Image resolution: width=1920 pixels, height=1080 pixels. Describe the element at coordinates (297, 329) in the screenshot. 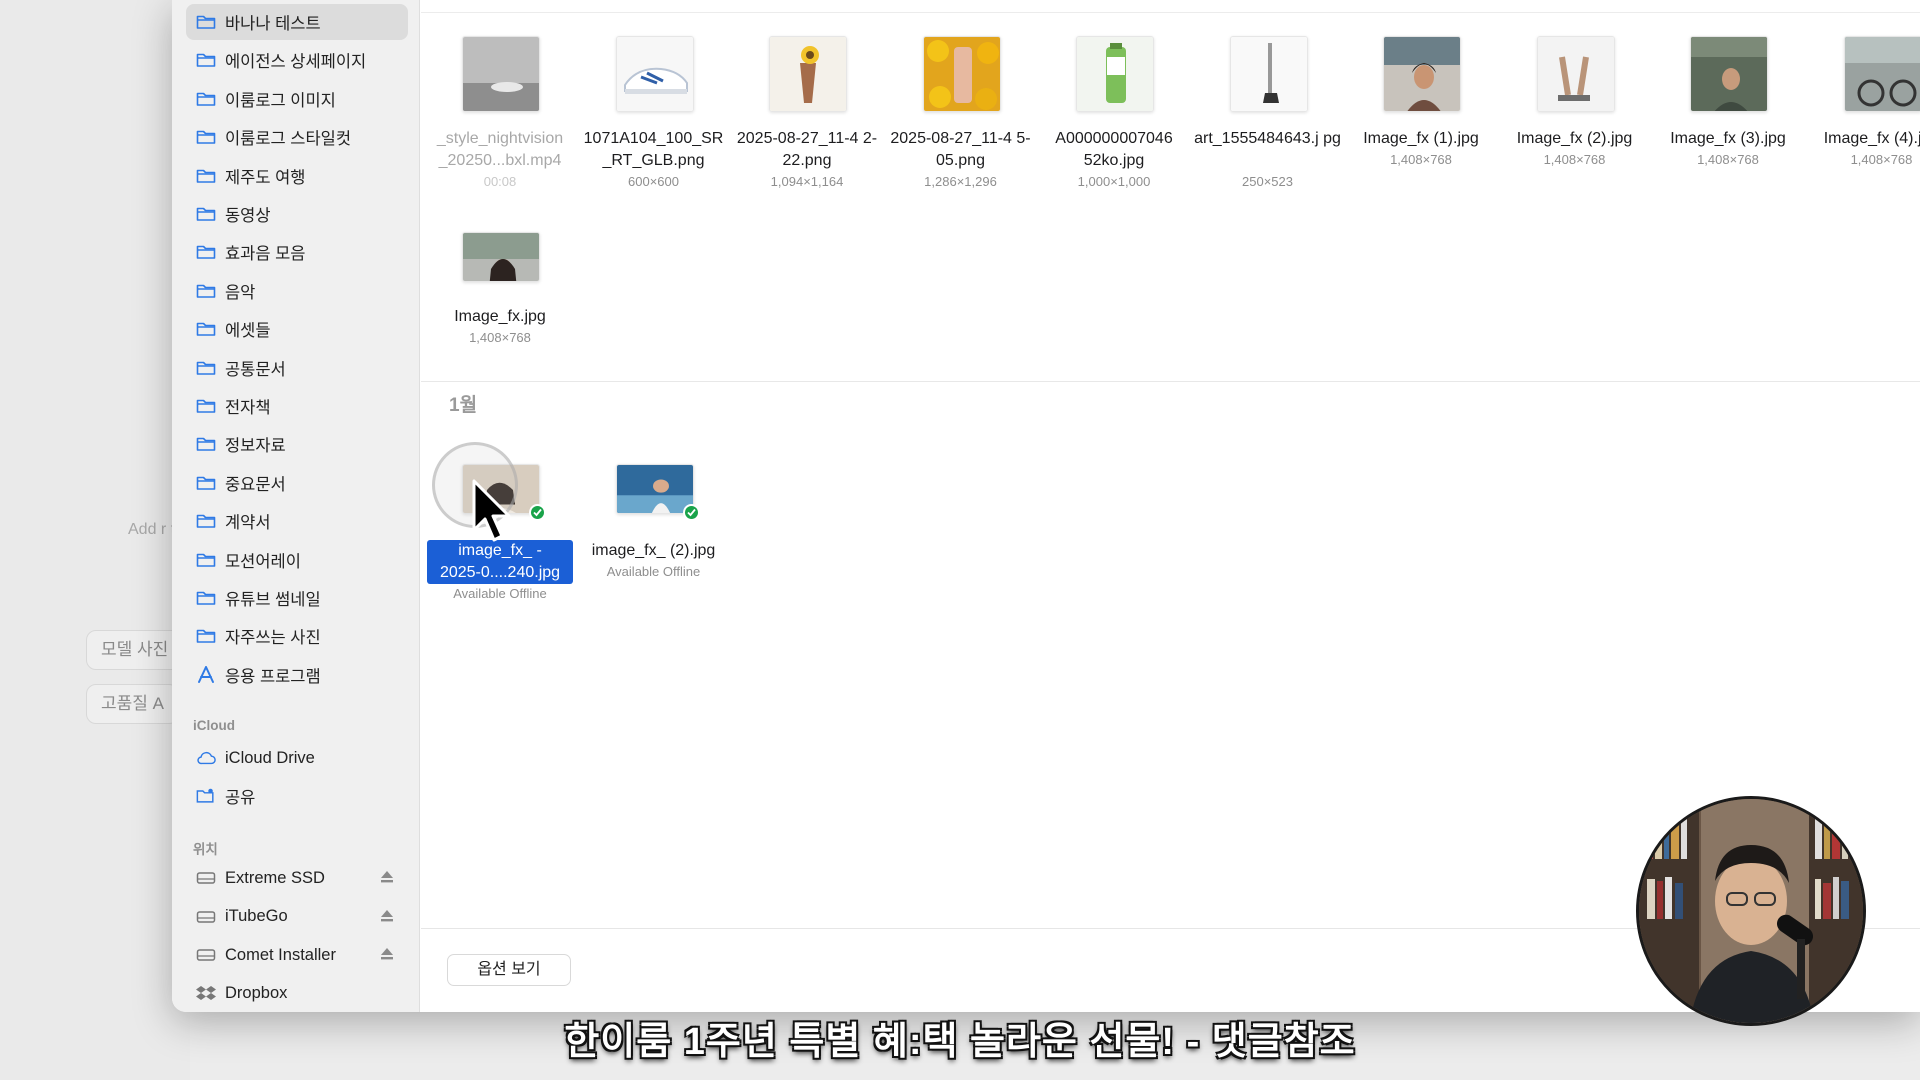

I see `sidebar-item: 에셋들` at that location.